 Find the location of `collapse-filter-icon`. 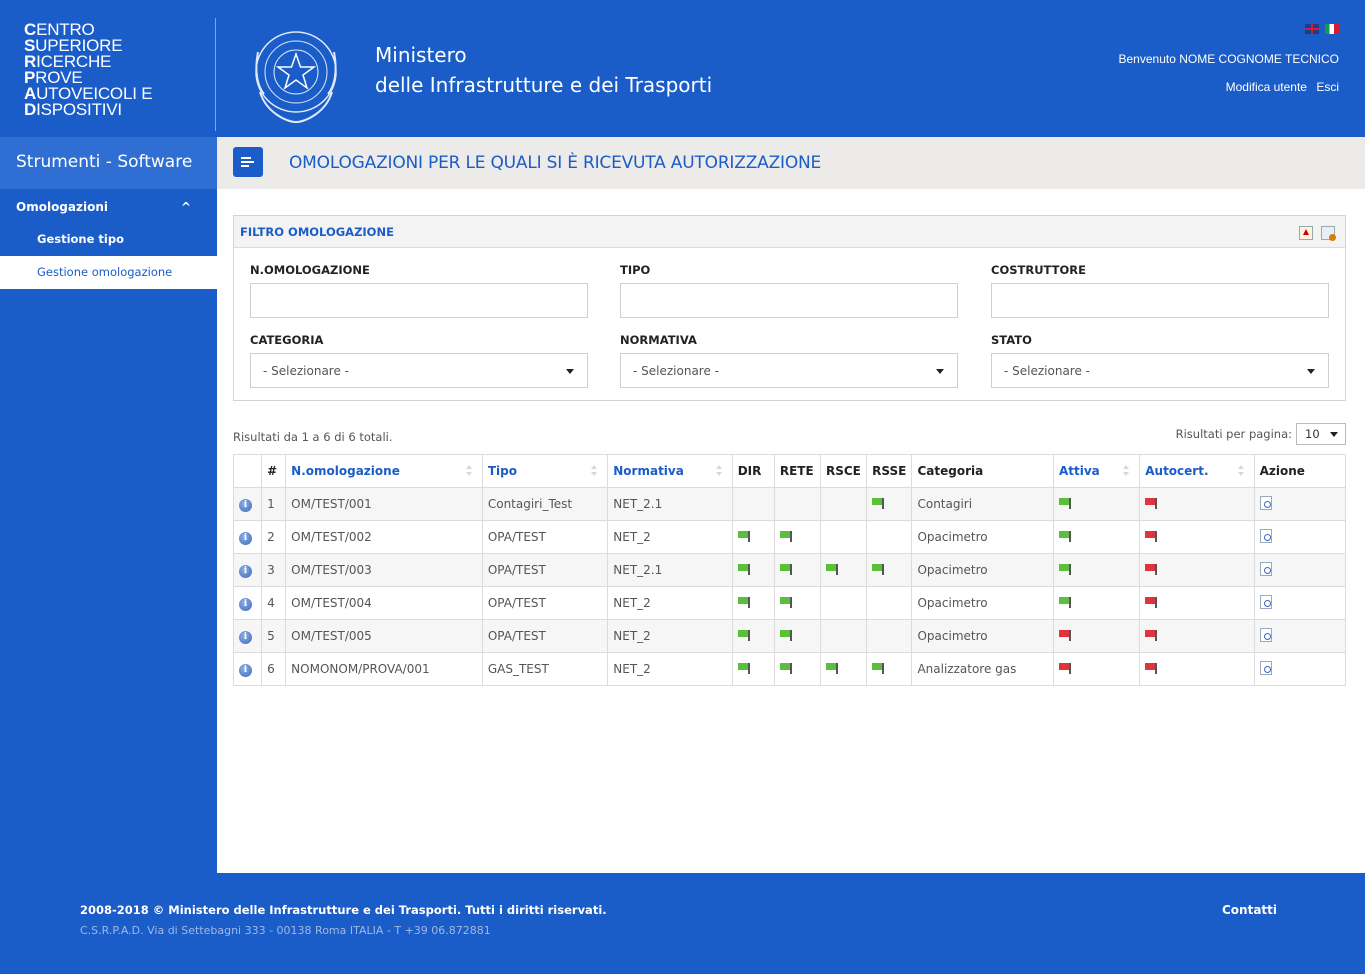

collapse-filter-icon is located at coordinates (1306, 233).